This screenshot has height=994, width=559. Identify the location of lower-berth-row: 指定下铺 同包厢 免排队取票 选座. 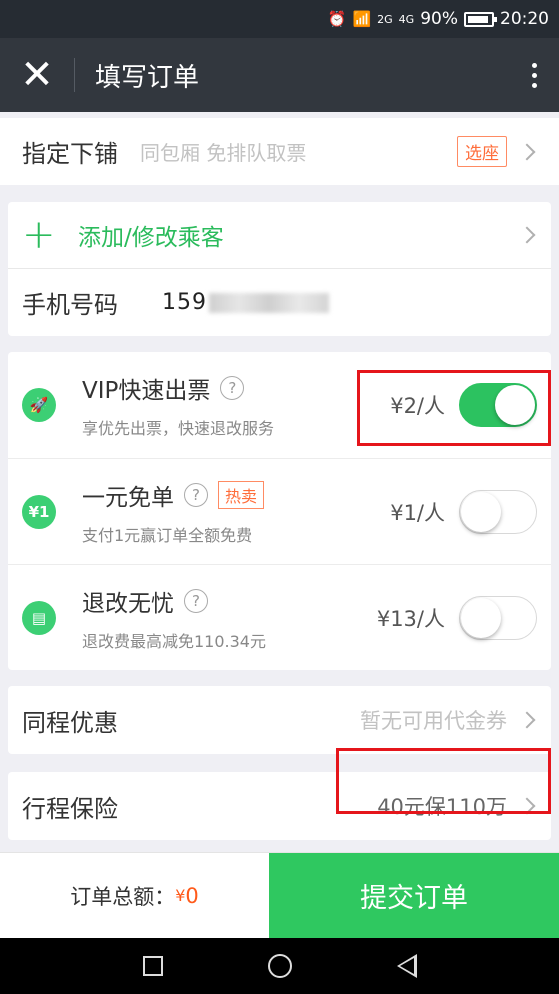
(279, 151).